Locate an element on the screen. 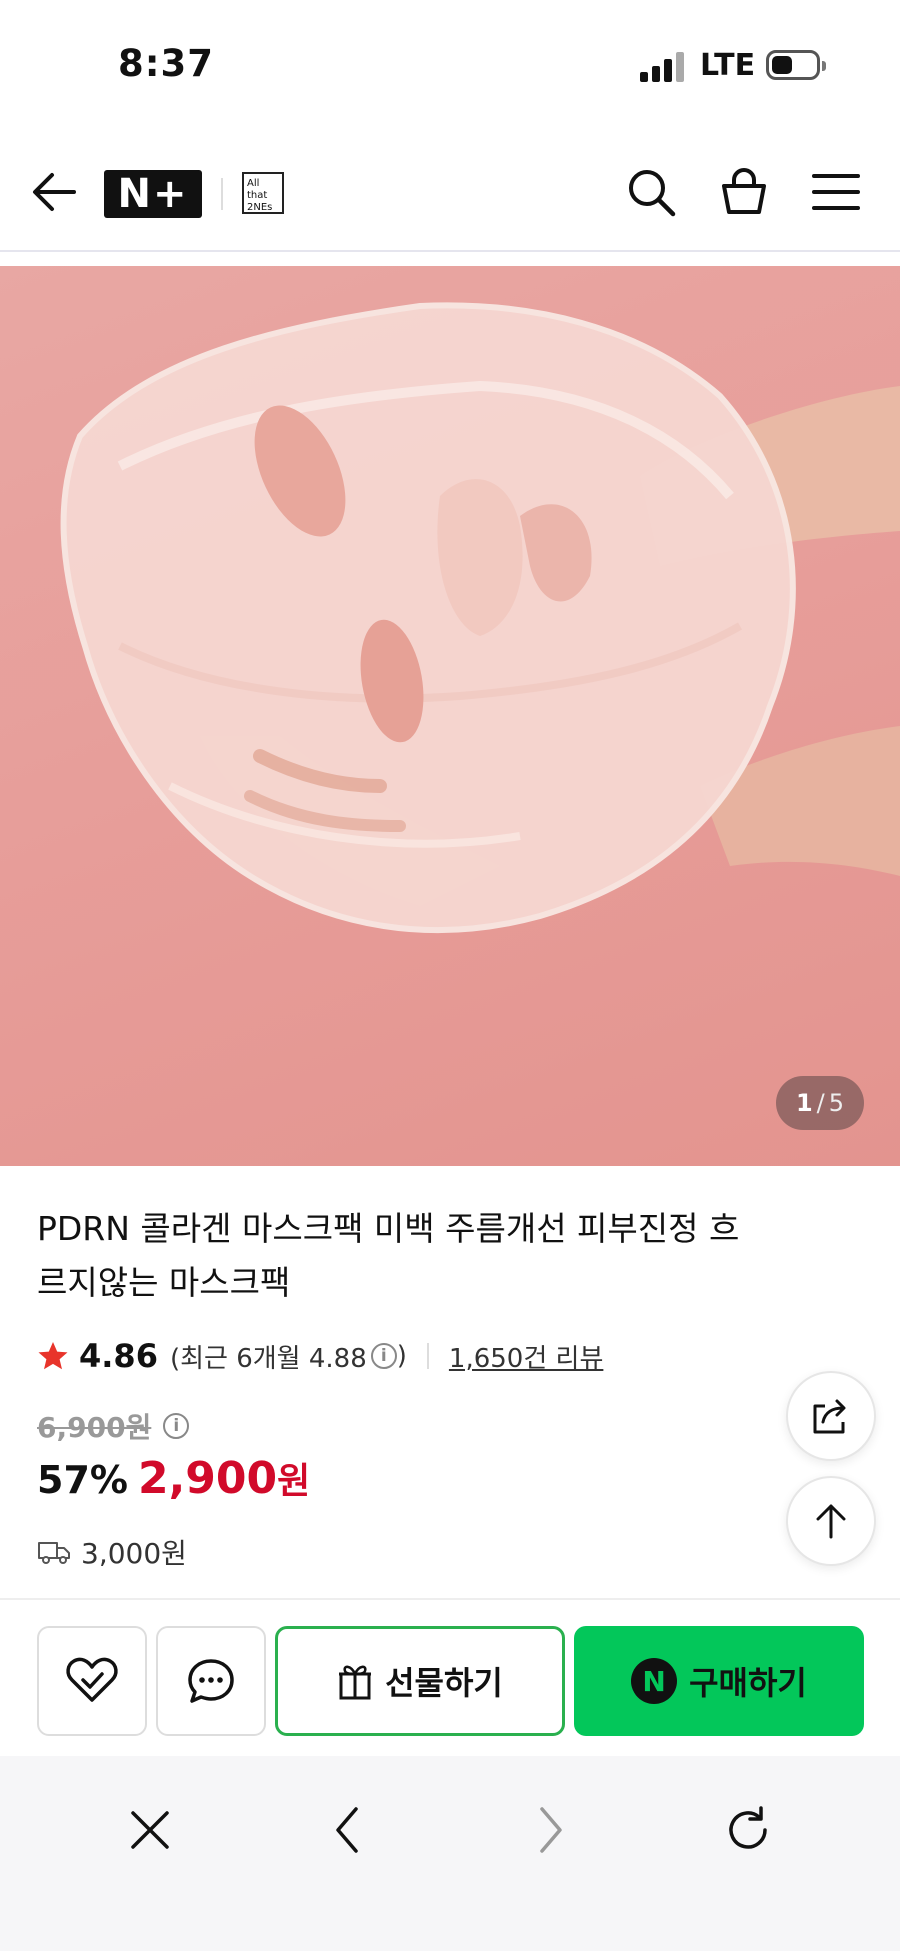 The image size is (900, 1951). discount-rate: 57% is located at coordinates (82, 1480).